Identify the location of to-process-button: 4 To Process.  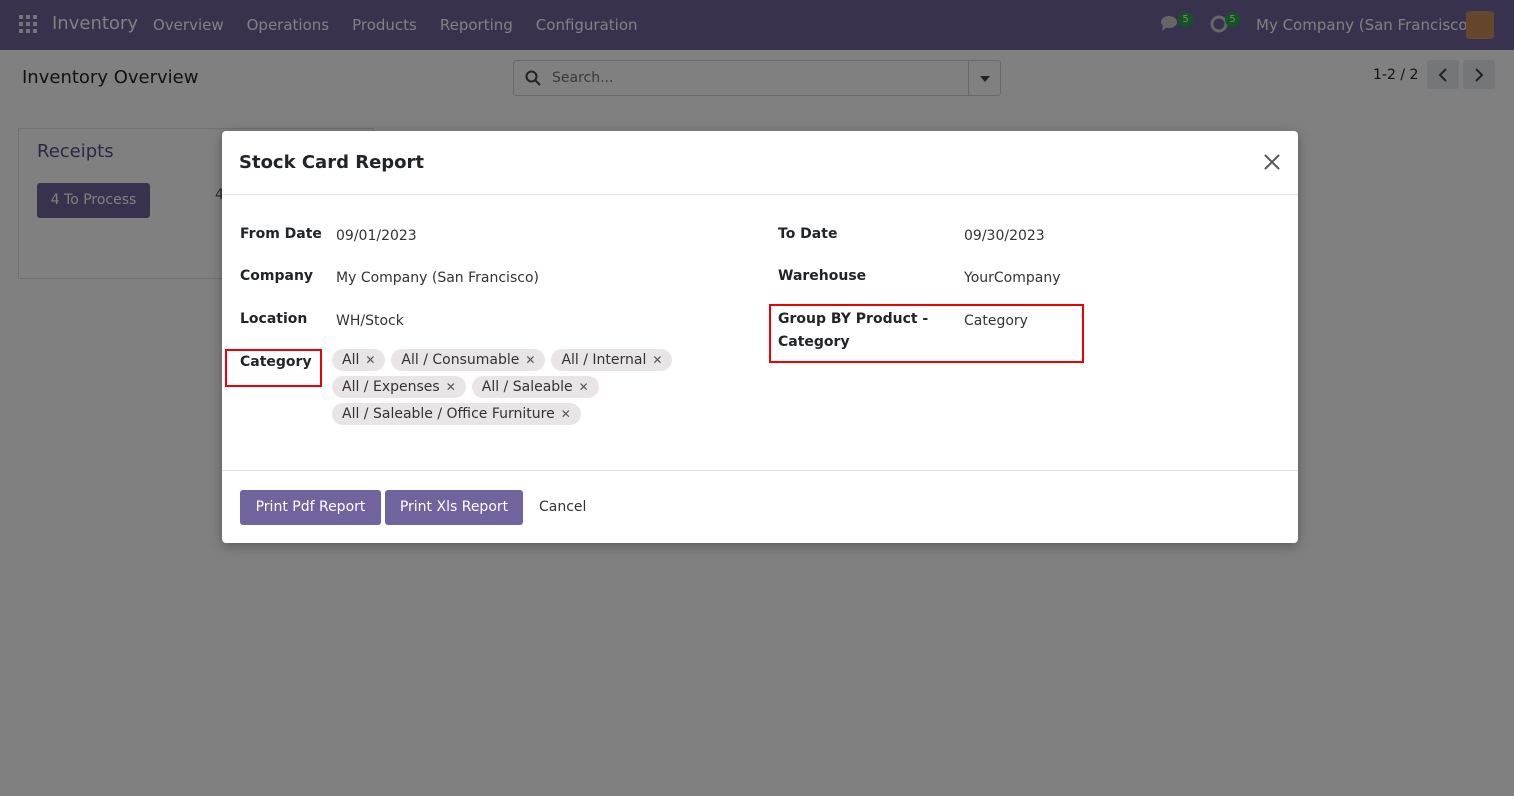
(93, 200).